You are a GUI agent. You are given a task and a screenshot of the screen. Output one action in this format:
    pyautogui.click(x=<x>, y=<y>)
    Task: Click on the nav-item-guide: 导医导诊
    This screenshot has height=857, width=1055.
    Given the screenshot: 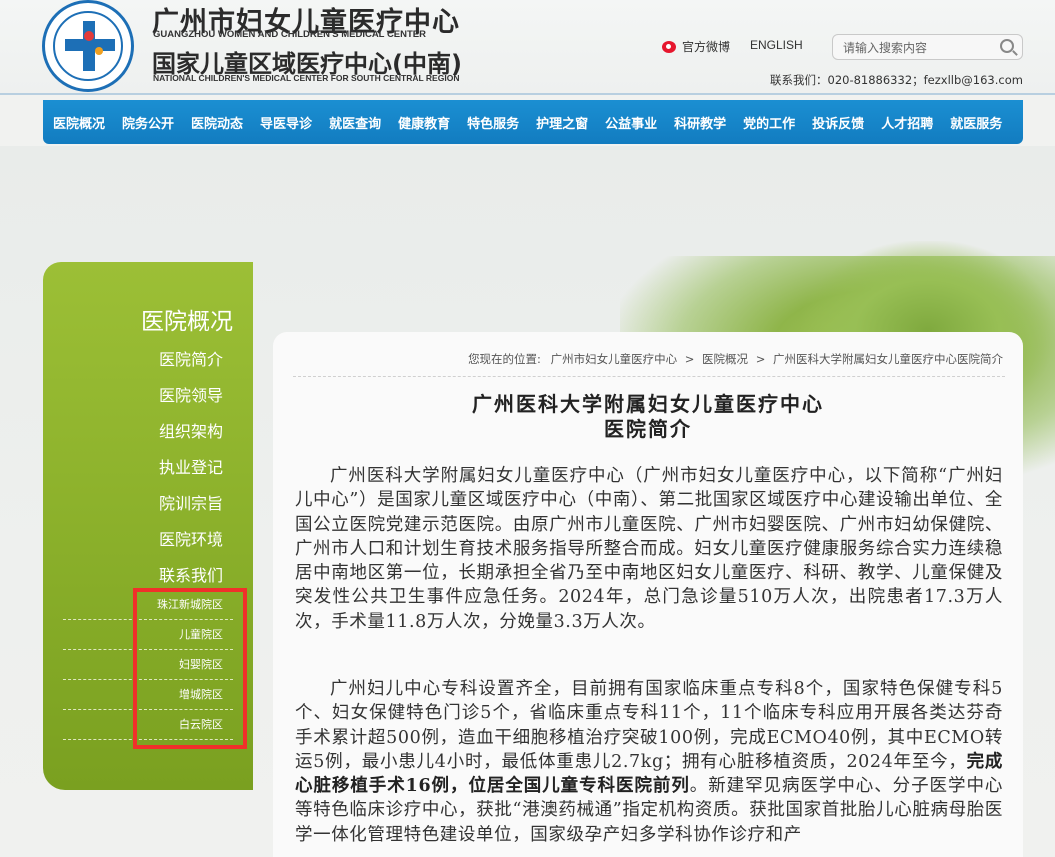 What is the action you would take?
    pyautogui.click(x=286, y=122)
    